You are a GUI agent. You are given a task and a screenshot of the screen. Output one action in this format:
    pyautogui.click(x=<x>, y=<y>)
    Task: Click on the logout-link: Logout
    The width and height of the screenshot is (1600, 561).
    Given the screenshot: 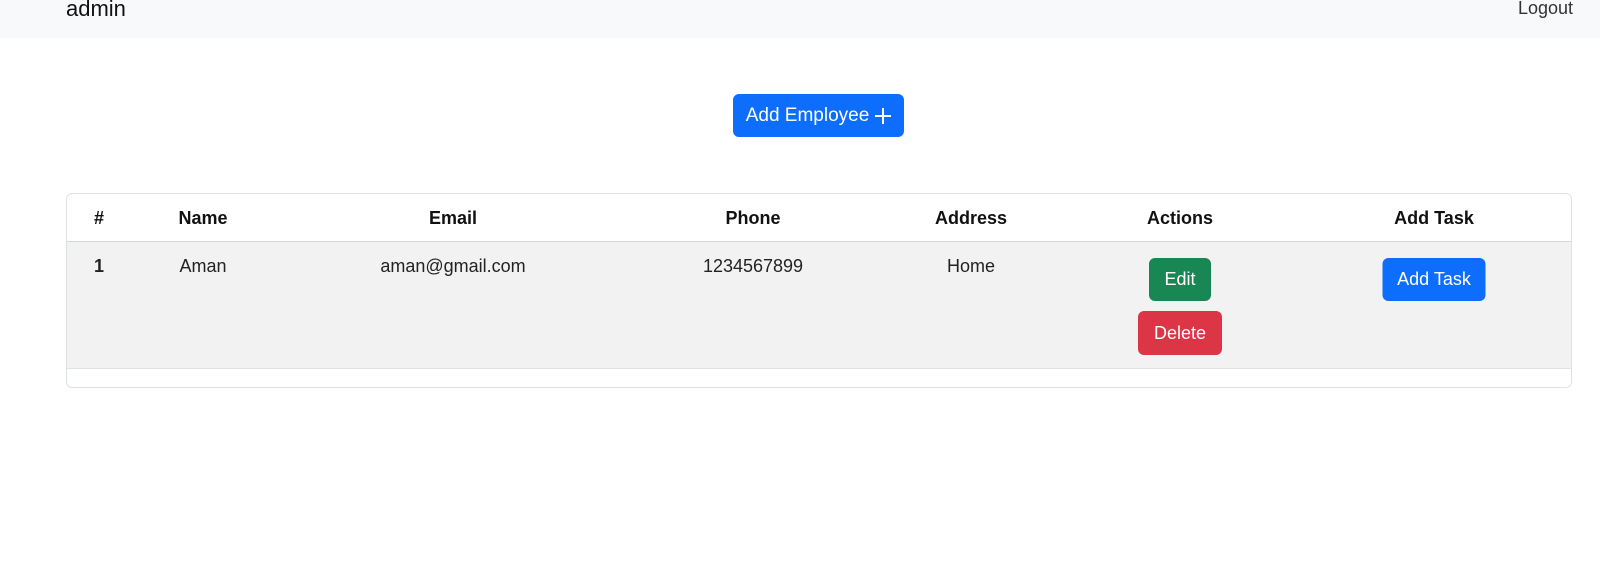 What is the action you would take?
    pyautogui.click(x=1545, y=9)
    